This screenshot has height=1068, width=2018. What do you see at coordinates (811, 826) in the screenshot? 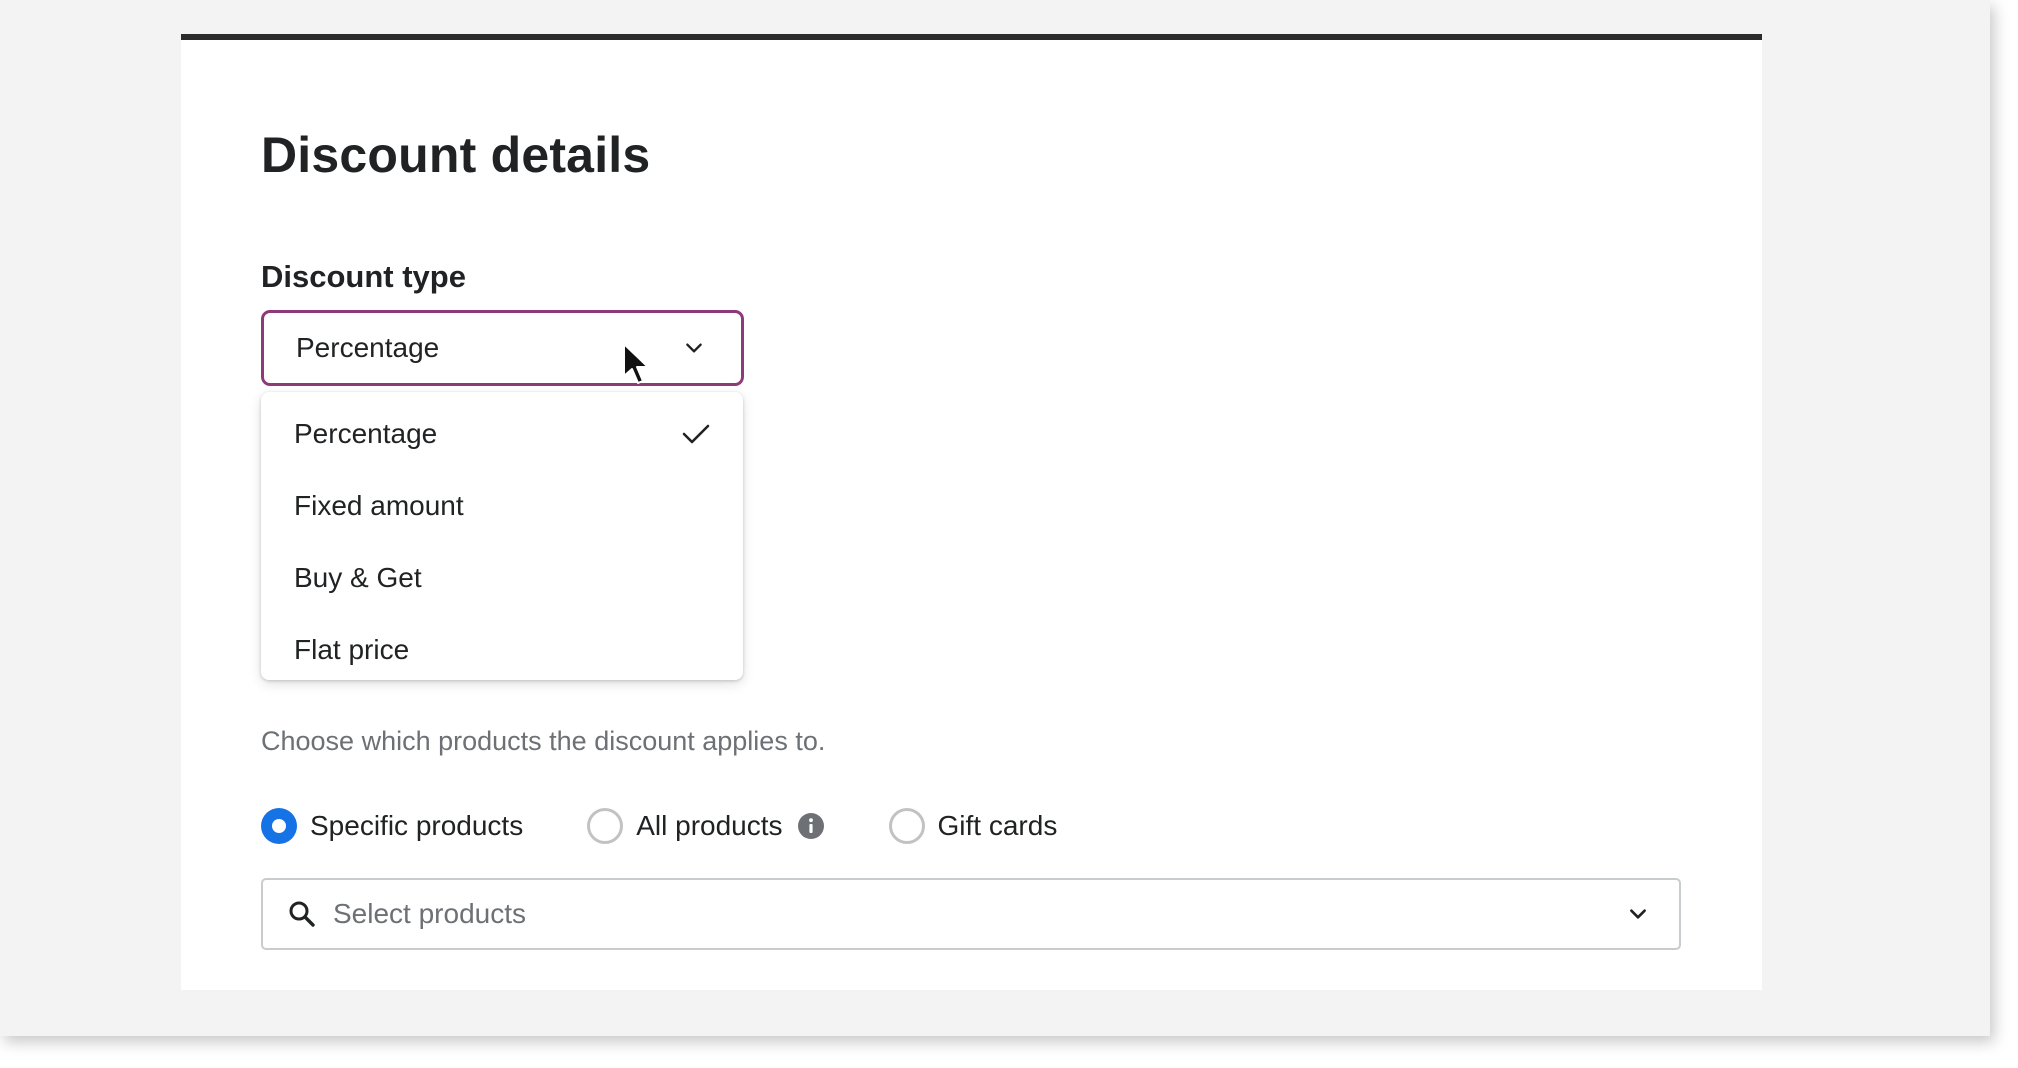
I see `info-icon` at bounding box center [811, 826].